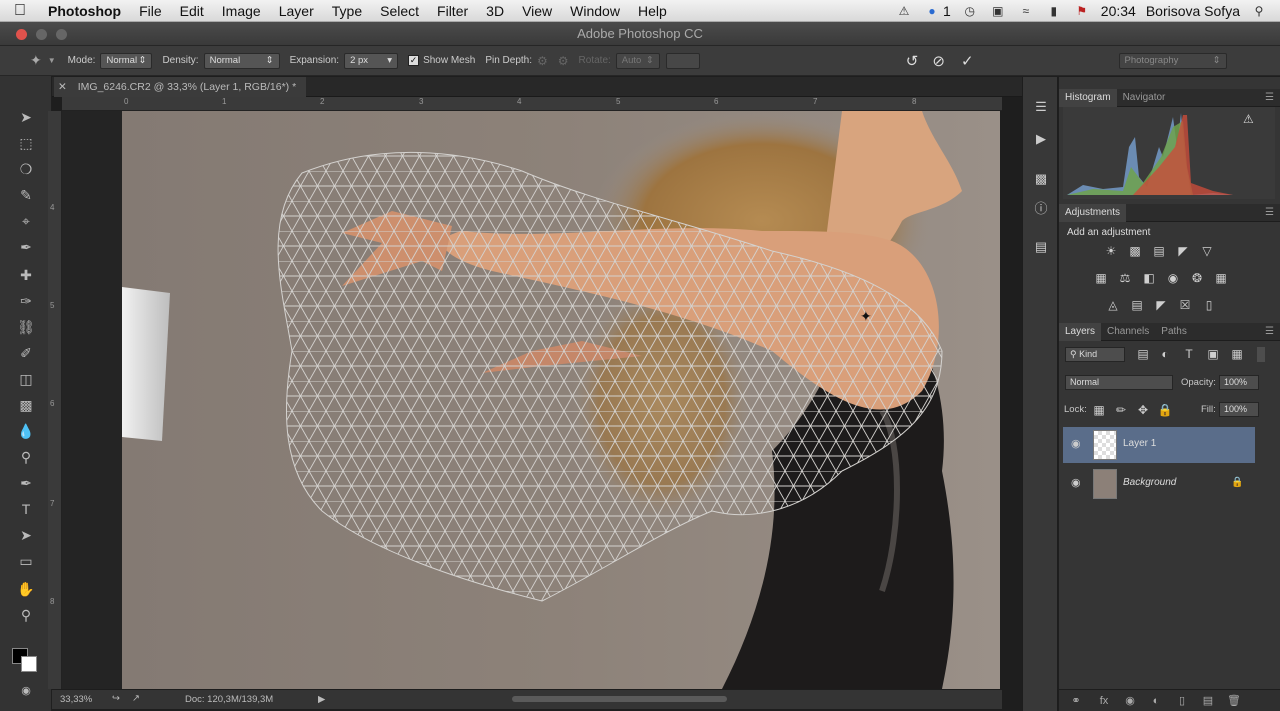 Image resolution: width=1280 pixels, height=711 pixels. I want to click on exposure-icon: ◤, so click(1183, 251).